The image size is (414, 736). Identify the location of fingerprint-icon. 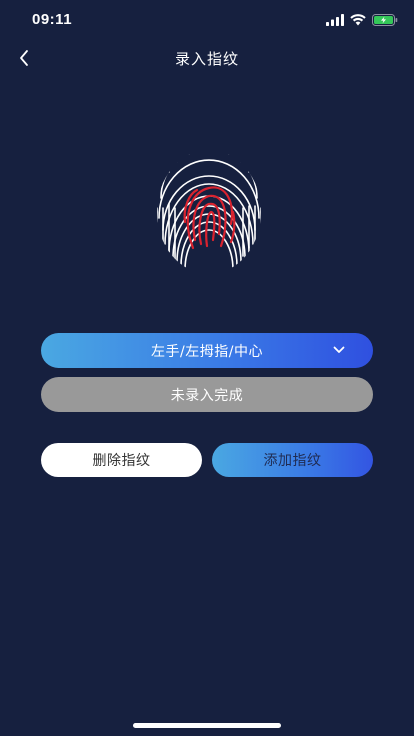
(209, 212).